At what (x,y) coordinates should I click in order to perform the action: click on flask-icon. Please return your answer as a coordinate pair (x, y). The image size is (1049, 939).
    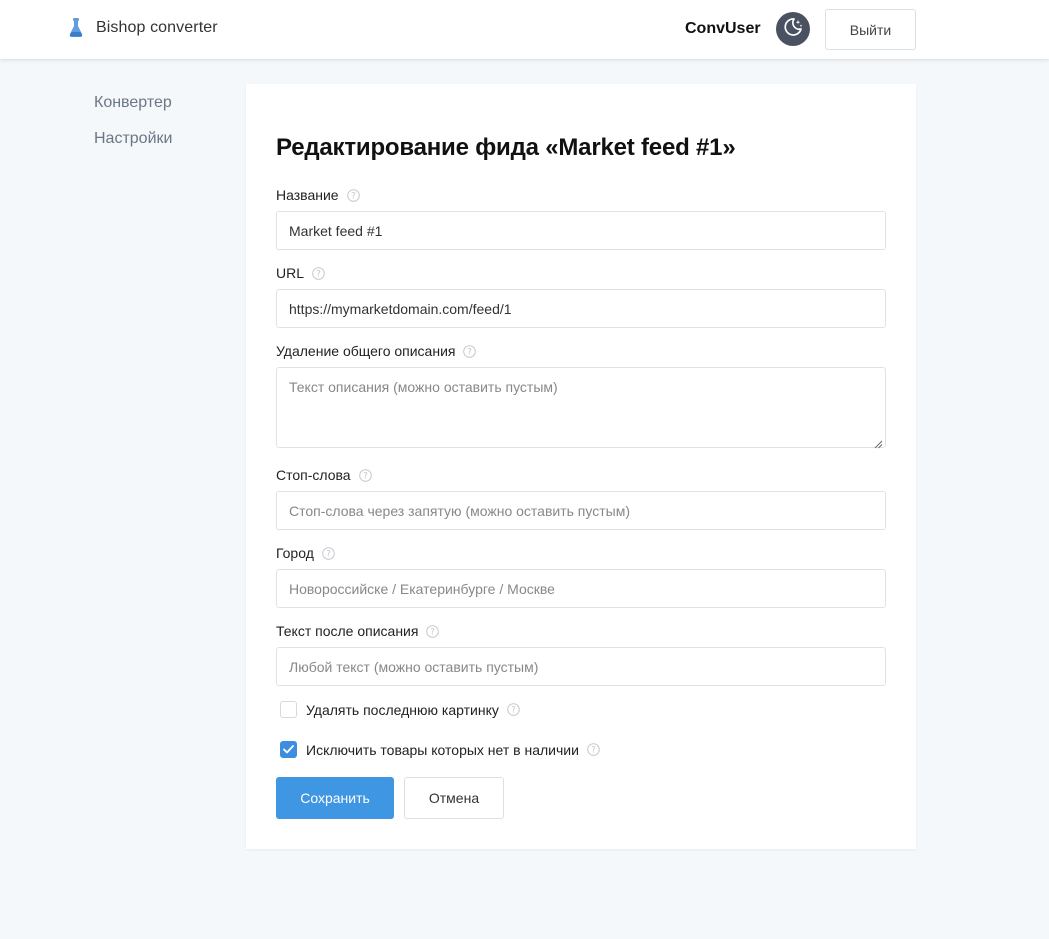
    Looking at the image, I should click on (76, 28).